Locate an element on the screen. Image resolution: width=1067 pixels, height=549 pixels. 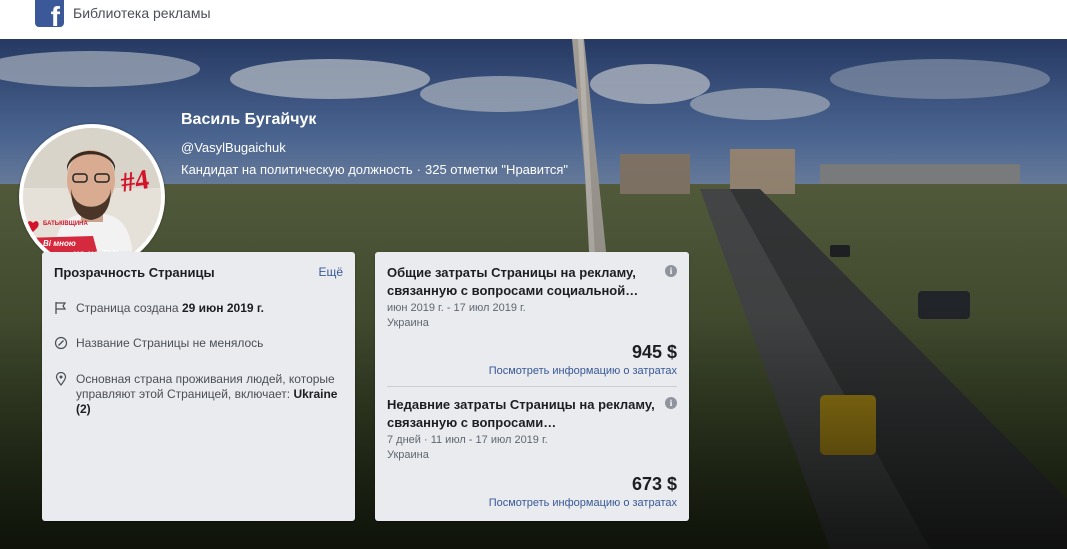
total-spend-details-link: Посмотреть информацию о затратах is located at coordinates (583, 371).